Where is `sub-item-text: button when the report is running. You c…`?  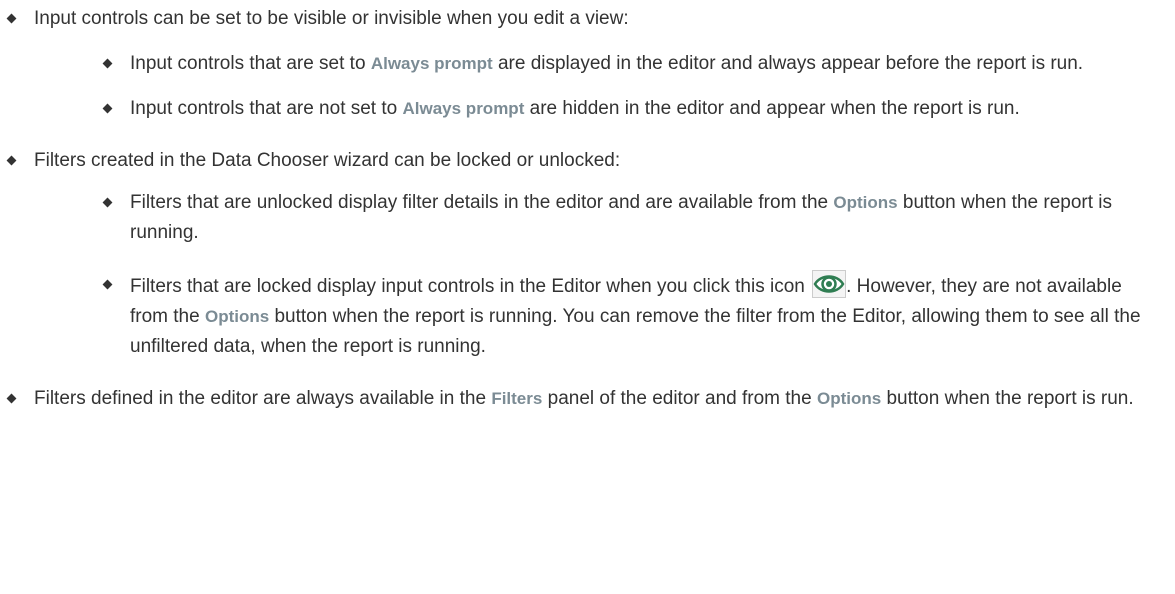
sub-item-text: button when the report is running. You c… is located at coordinates (635, 331).